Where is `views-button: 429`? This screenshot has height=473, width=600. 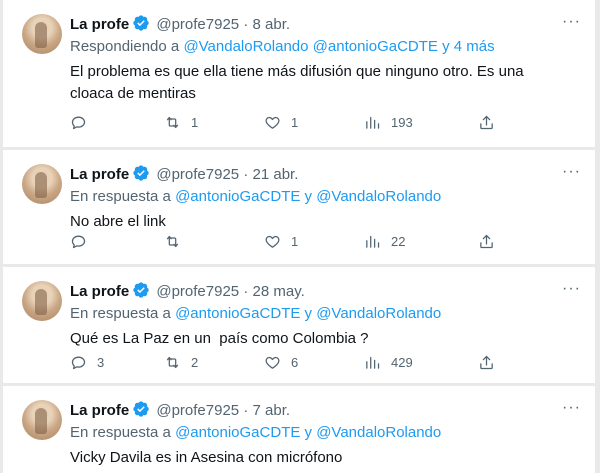 views-button: 429 is located at coordinates (388, 362).